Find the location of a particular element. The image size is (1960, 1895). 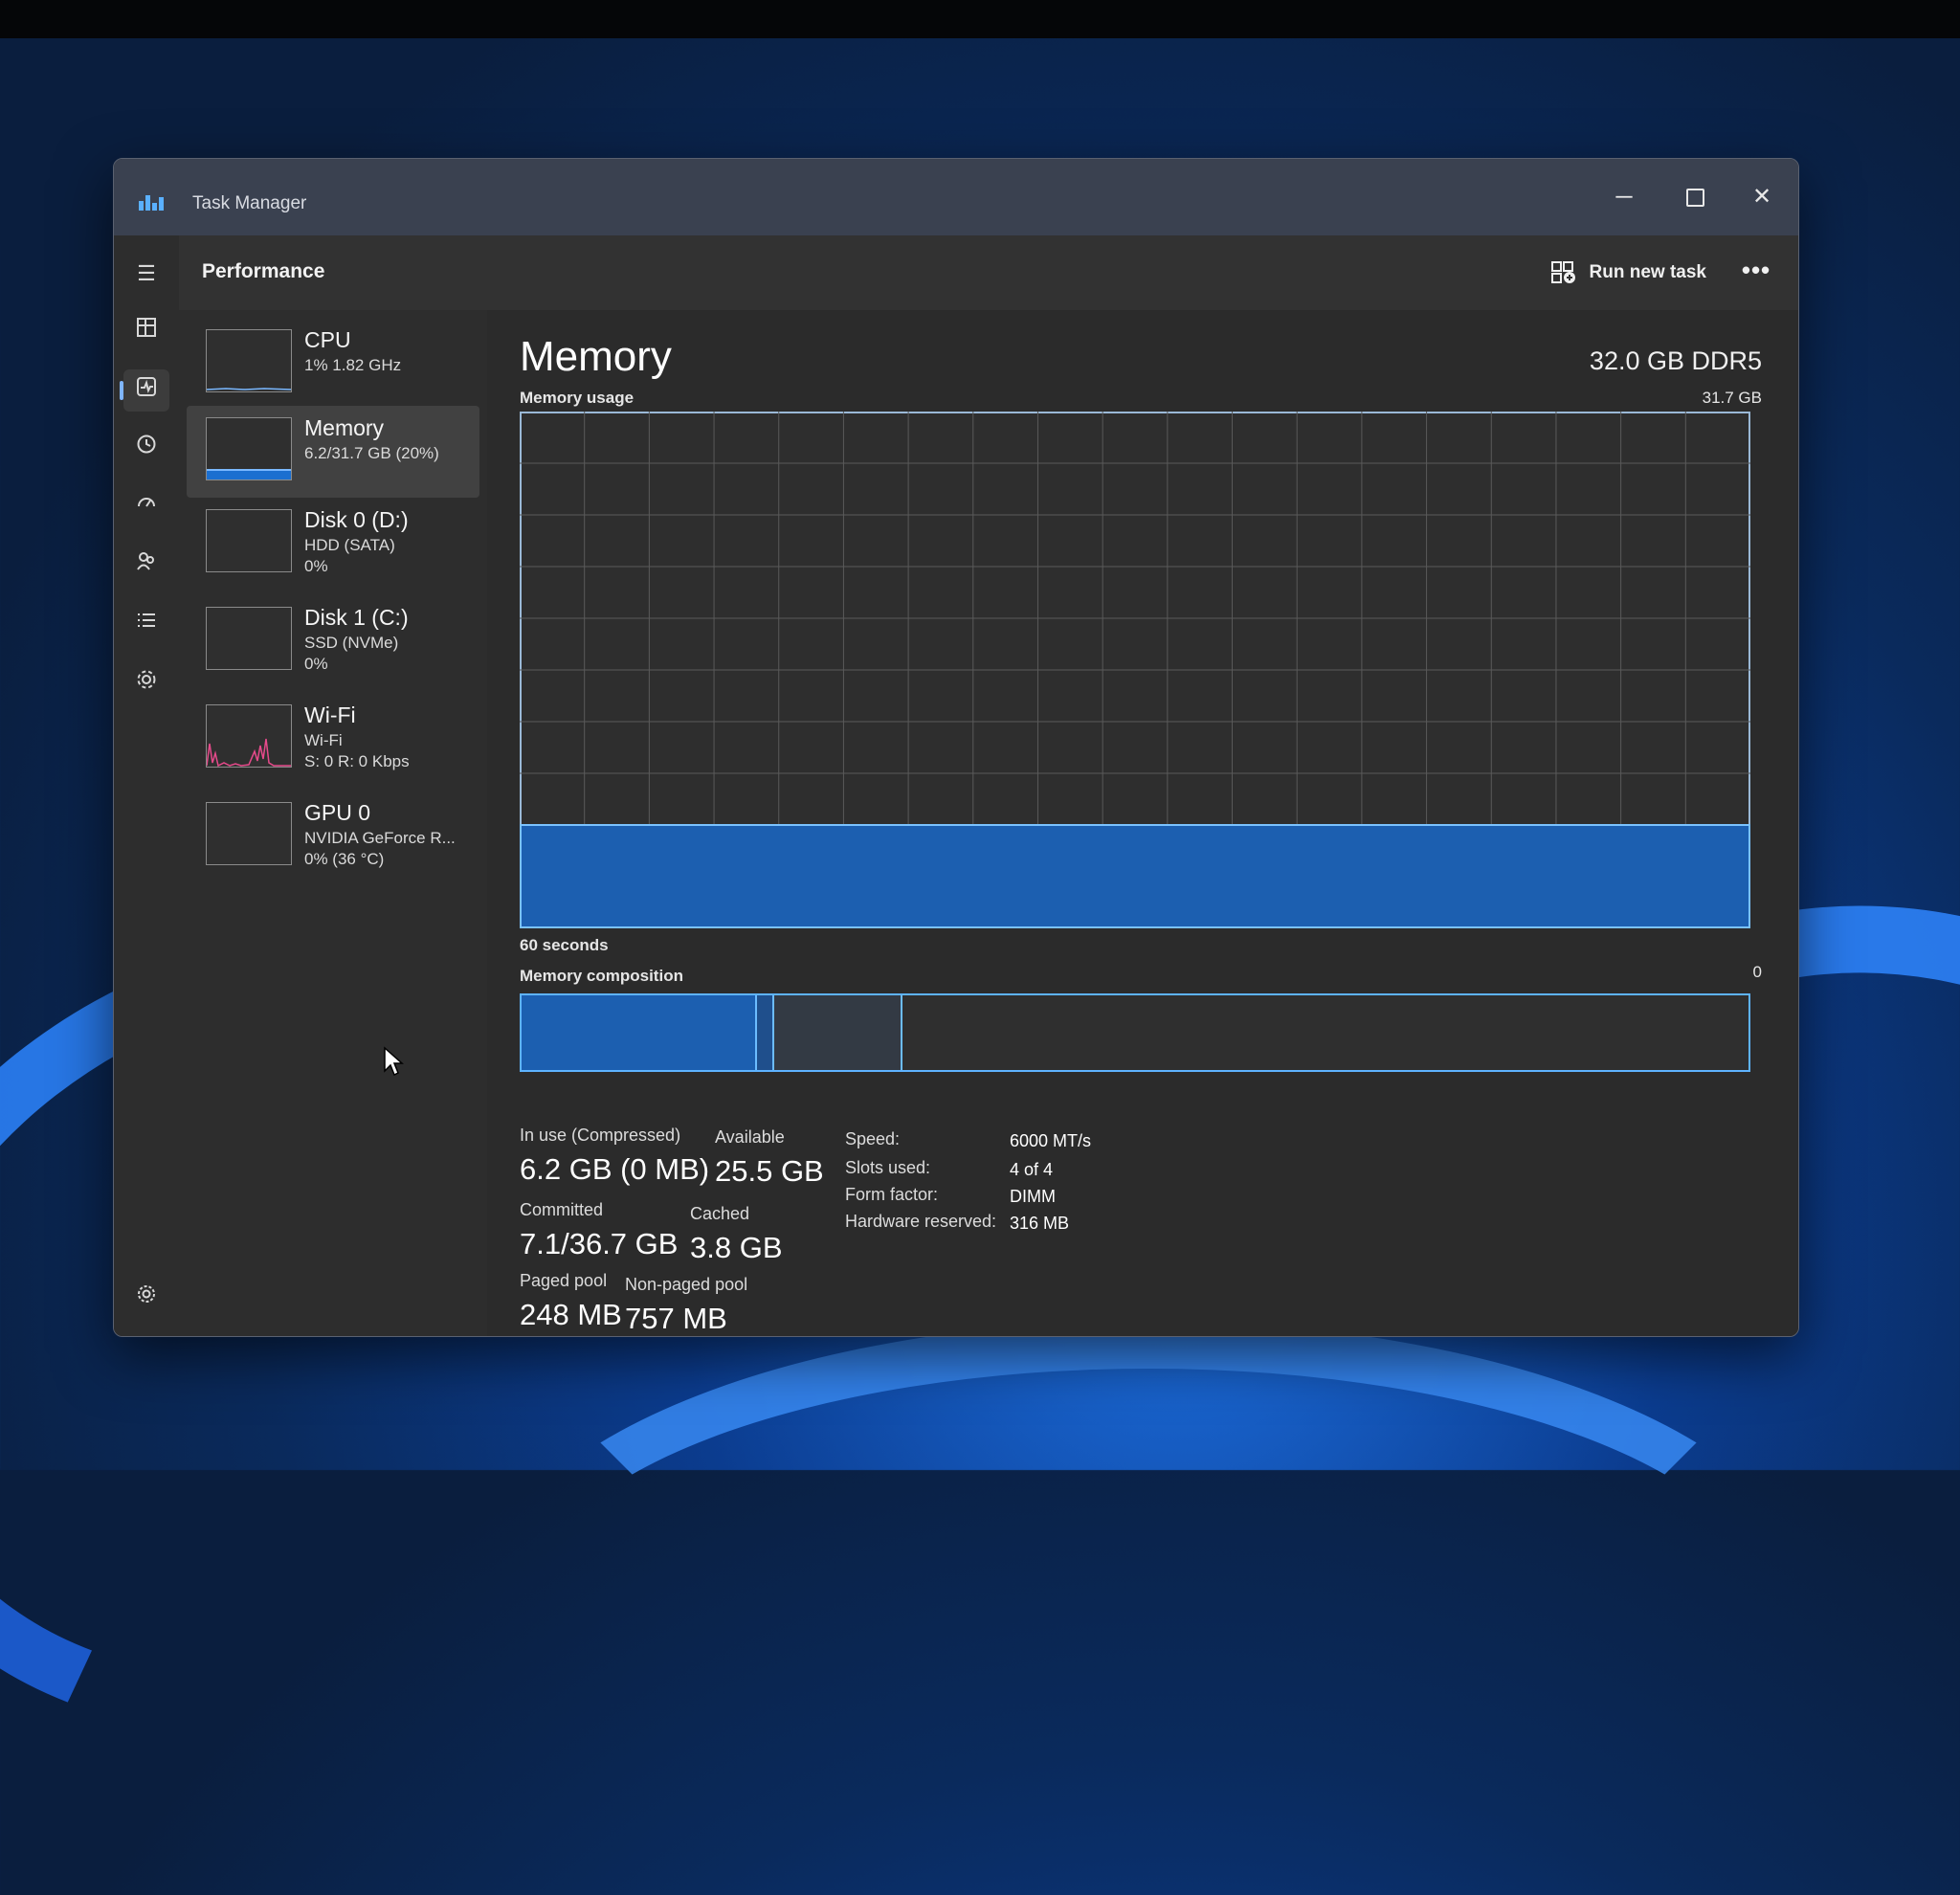

cached-label: Cached is located at coordinates (720, 1213).